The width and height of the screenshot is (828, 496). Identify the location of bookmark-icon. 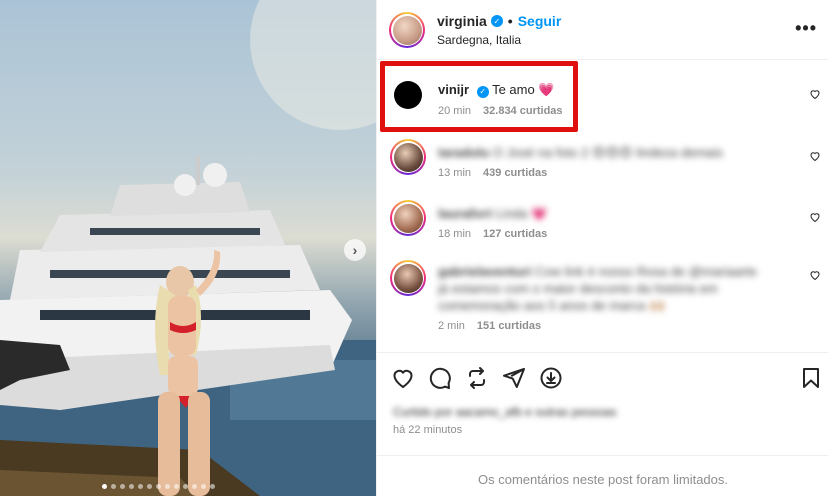
(811, 378).